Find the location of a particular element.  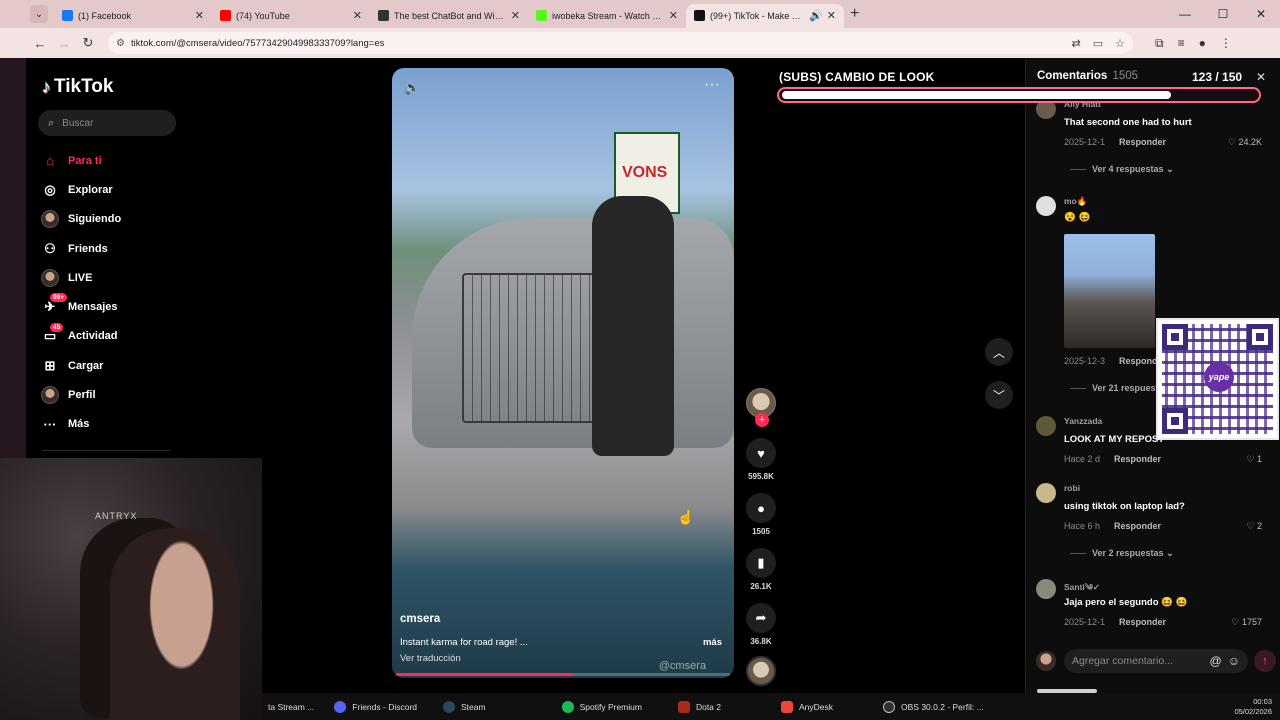

sidebar-item-actividad: ▭ 45 Actividad is located at coordinates (80, 336).